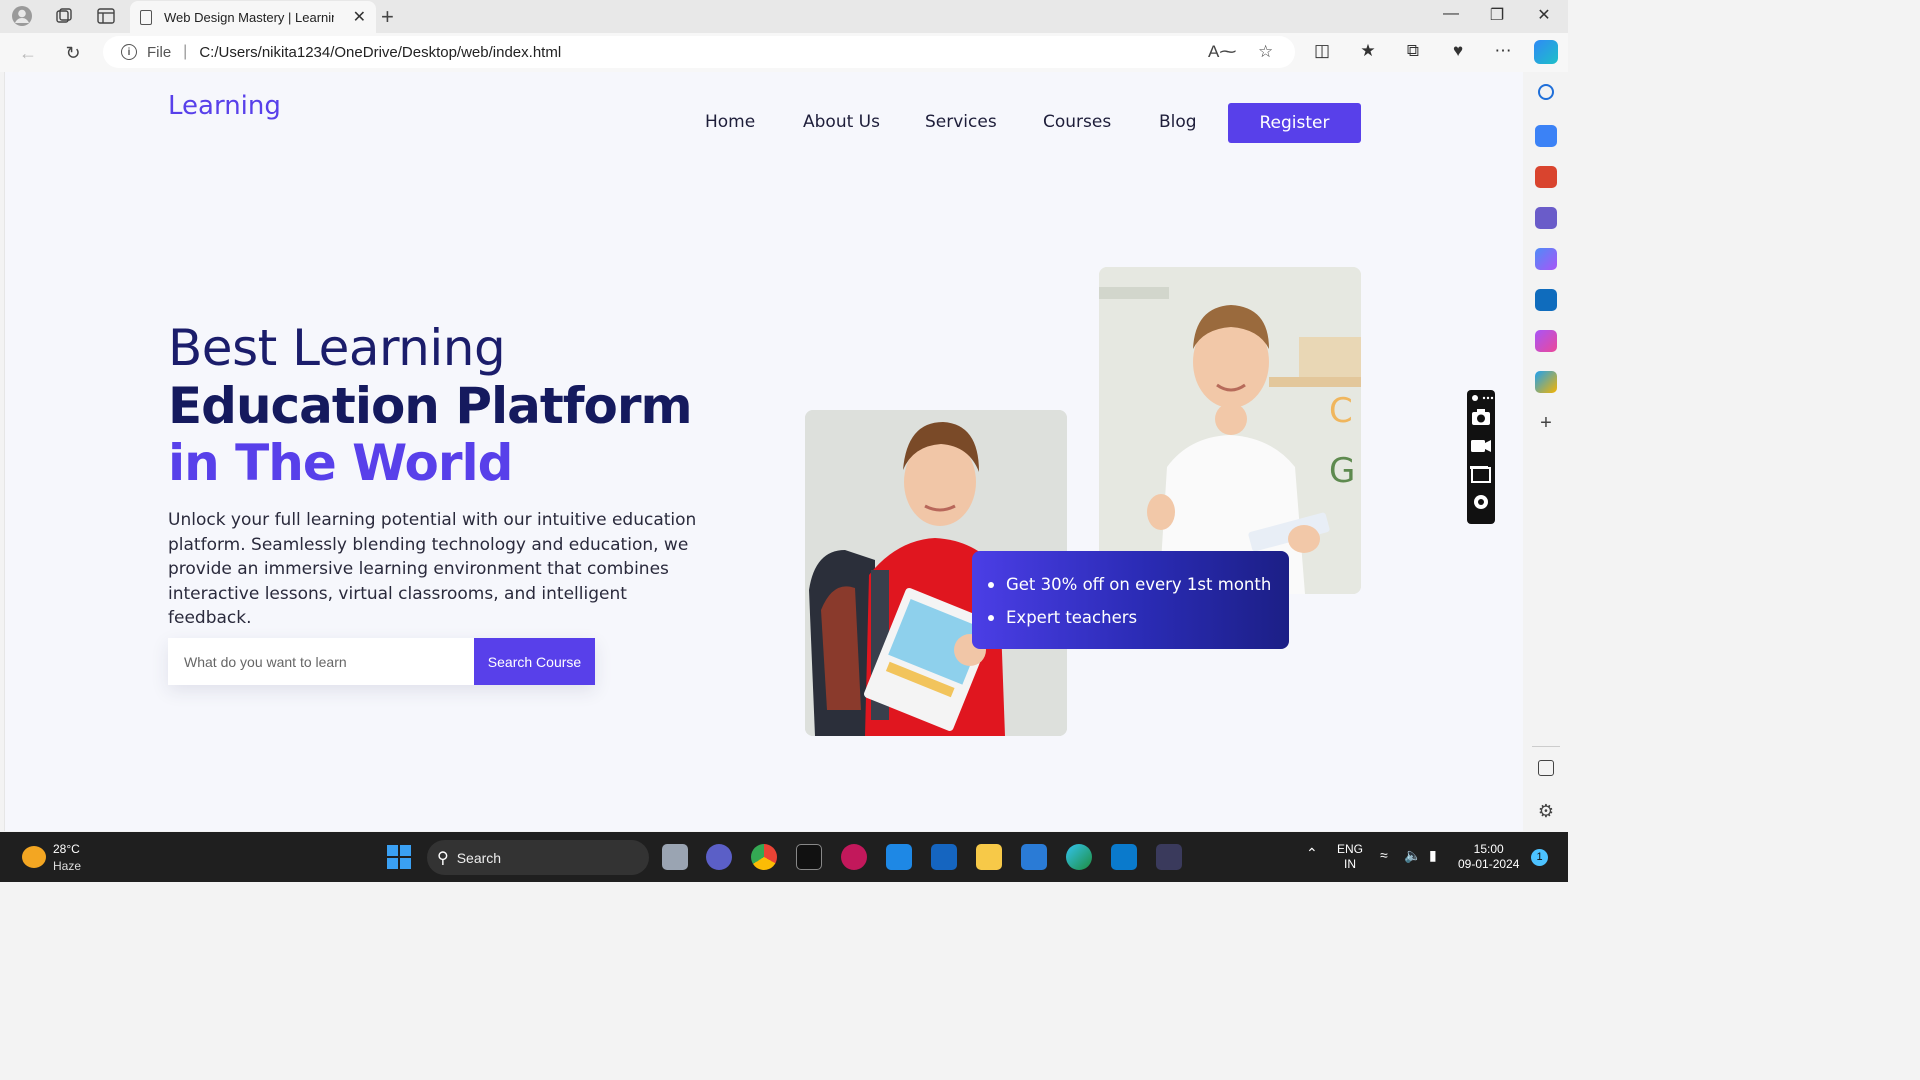 Image resolution: width=1920 pixels, height=1080 pixels. Describe the element at coordinates (809, 857) in the screenshot. I see `terminal-icon` at that location.